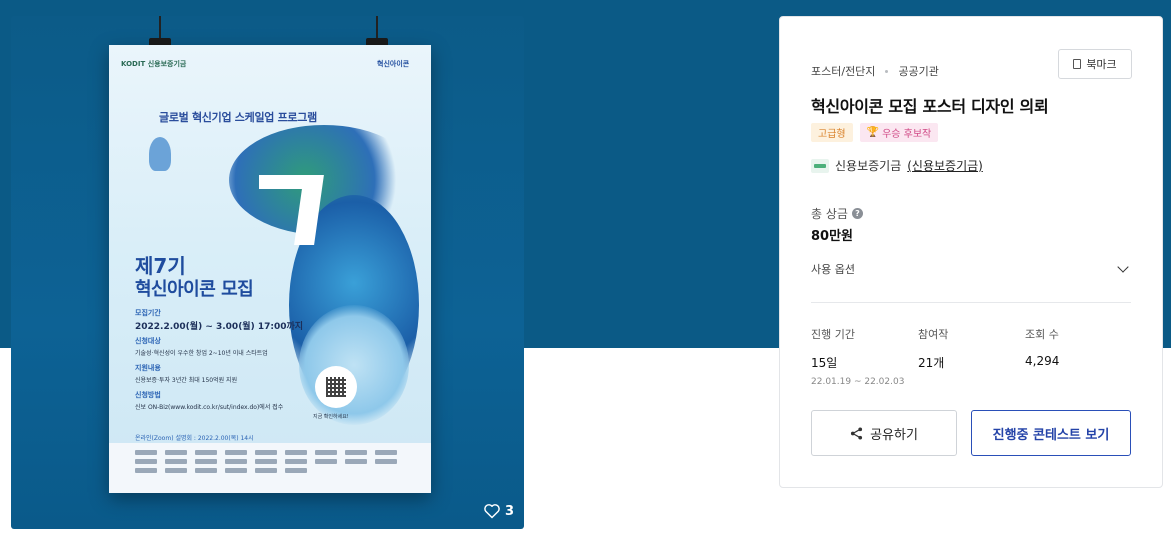  What do you see at coordinates (354, 365) in the screenshot?
I see `swirl-art` at bounding box center [354, 365].